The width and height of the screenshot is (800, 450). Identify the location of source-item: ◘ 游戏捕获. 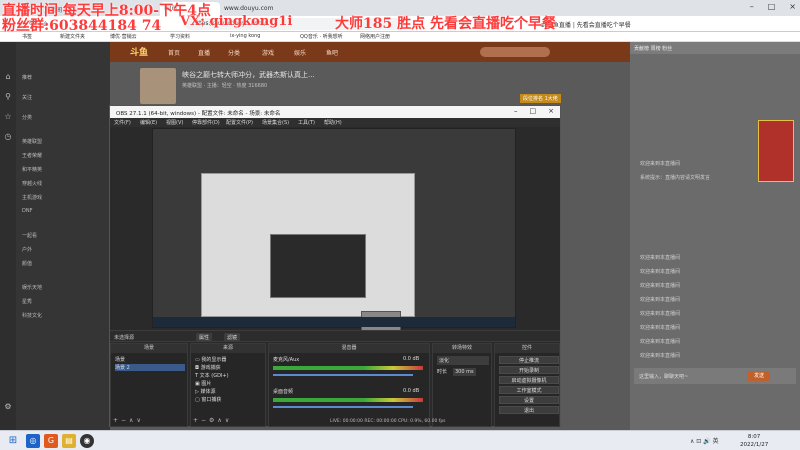
(208, 367).